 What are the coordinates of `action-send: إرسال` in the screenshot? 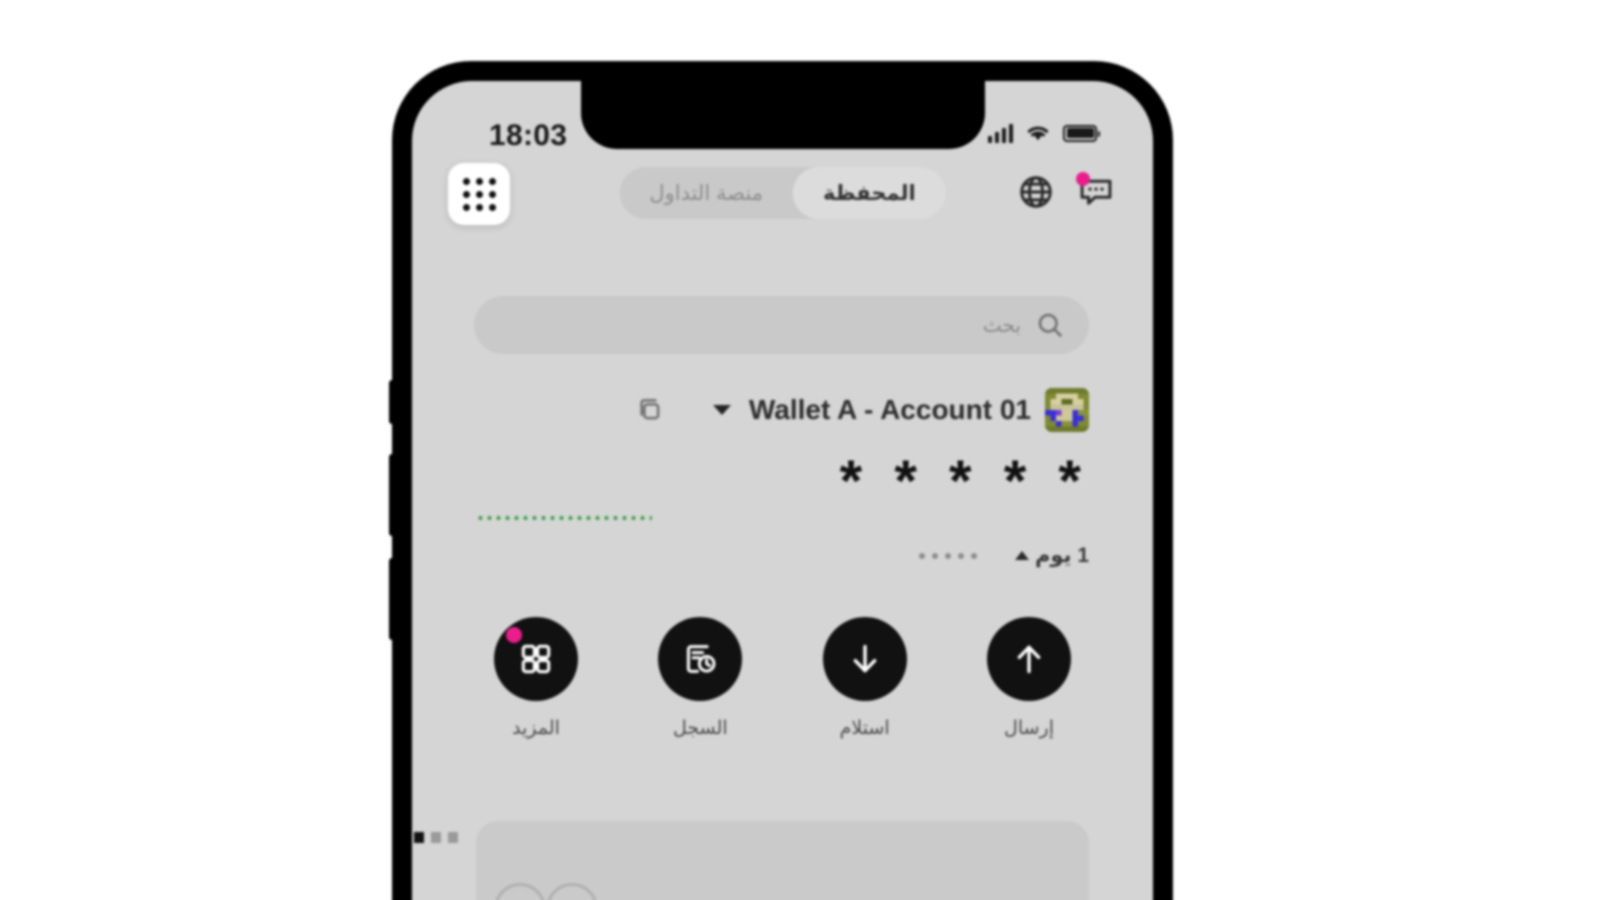 It's located at (1029, 678).